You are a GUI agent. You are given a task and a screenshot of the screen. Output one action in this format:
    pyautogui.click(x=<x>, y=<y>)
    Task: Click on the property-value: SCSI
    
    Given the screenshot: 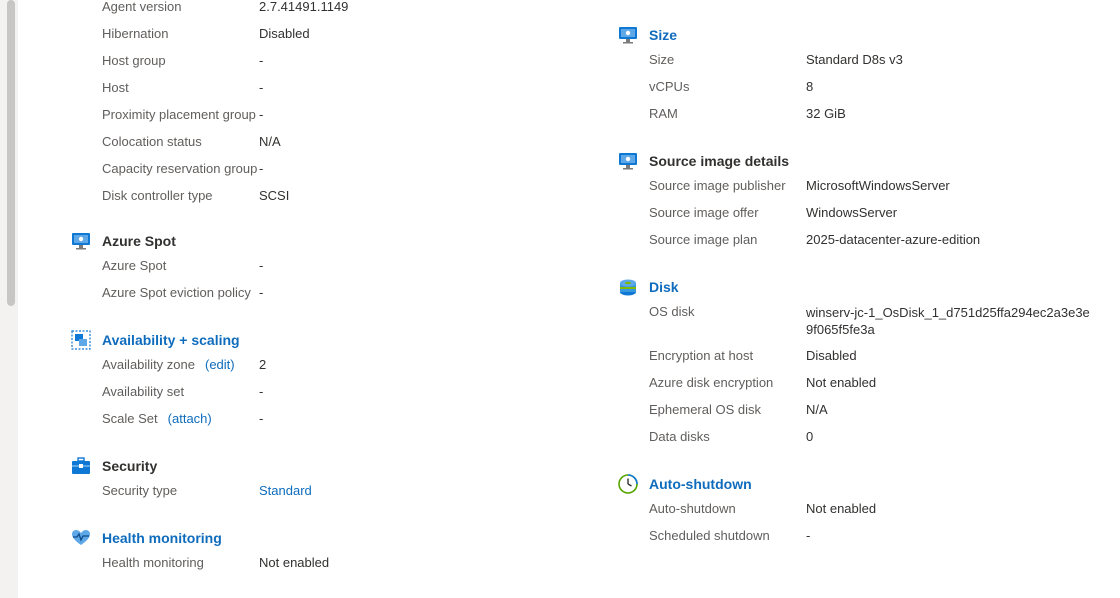 What is the action you would take?
    pyautogui.click(x=274, y=195)
    